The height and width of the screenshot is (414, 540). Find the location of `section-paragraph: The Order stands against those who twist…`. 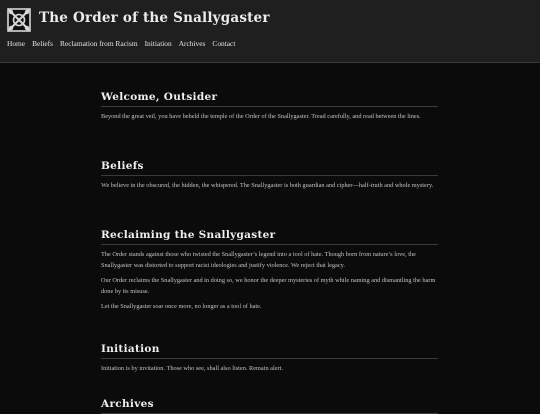

section-paragraph: The Order stands against those who twist… is located at coordinates (258, 260).